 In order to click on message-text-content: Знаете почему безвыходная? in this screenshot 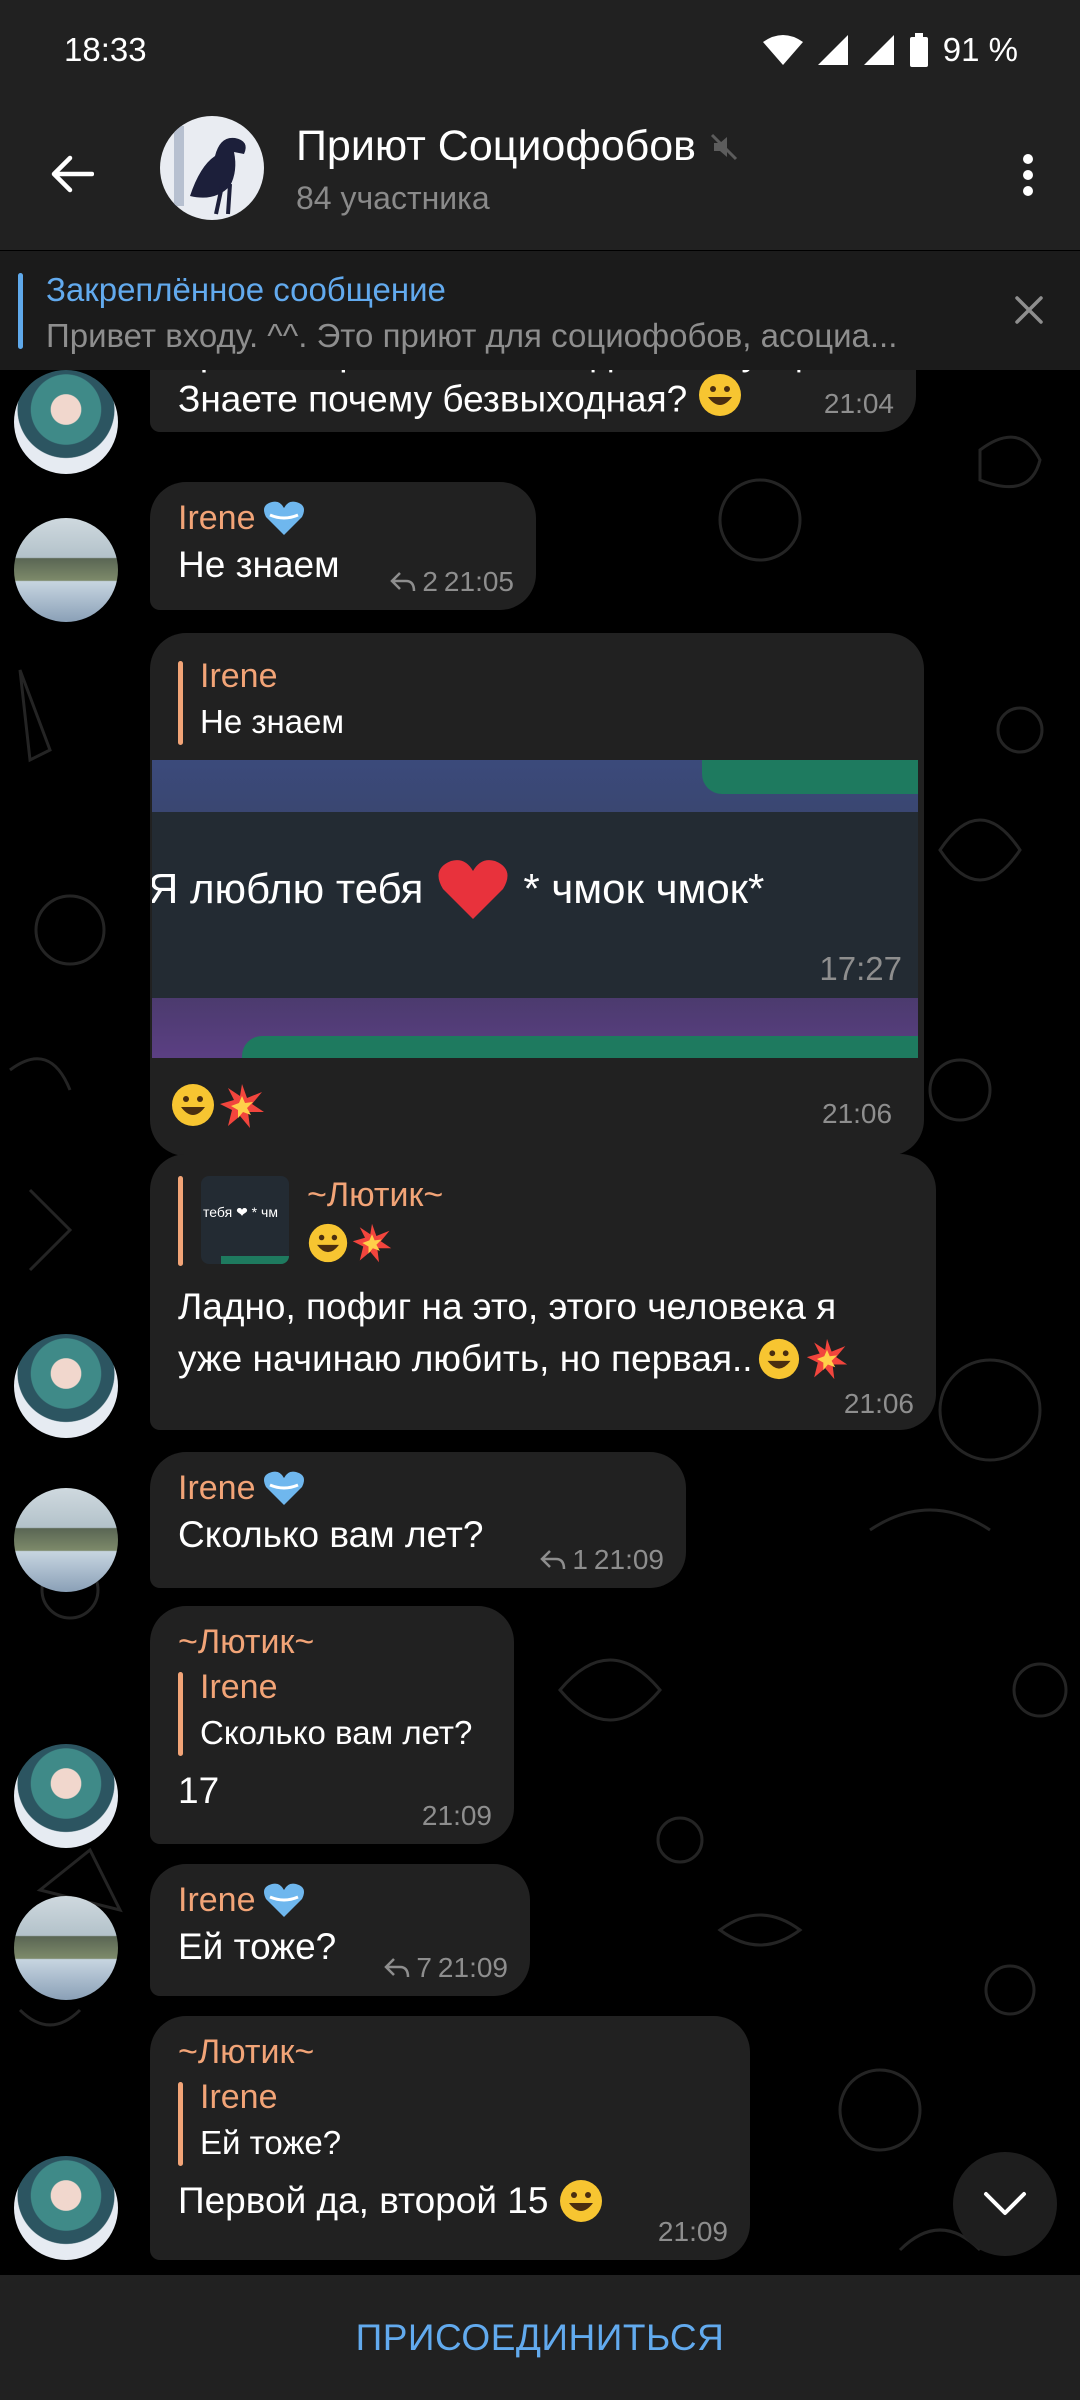, I will do `click(433, 399)`.